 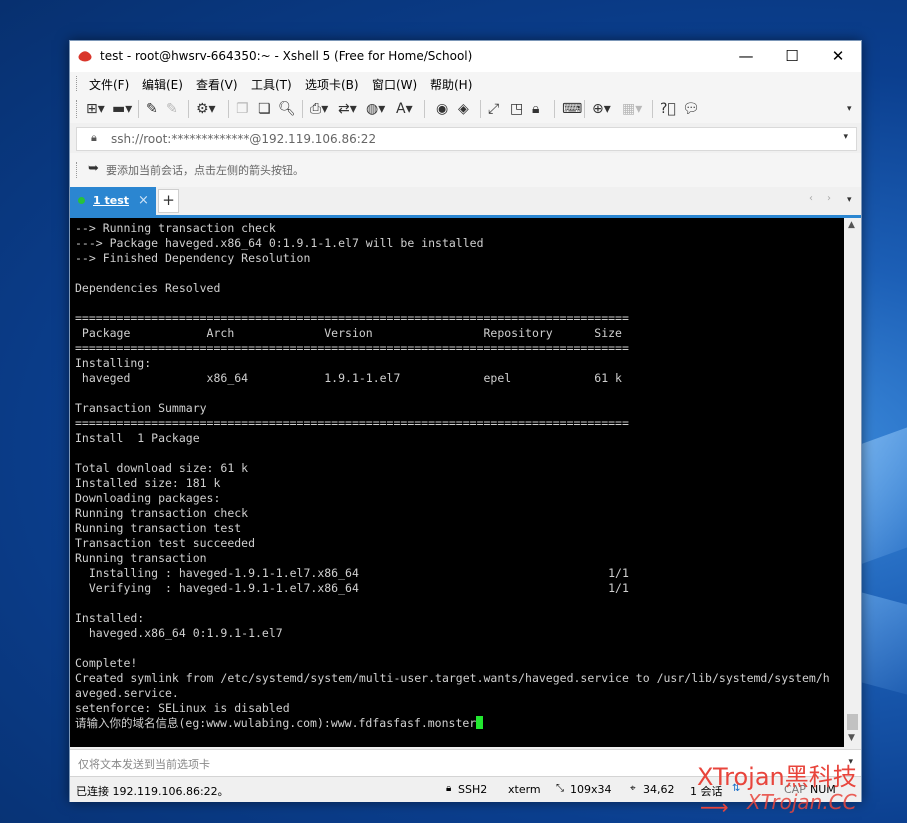 What do you see at coordinates (480, 722) in the screenshot?
I see `terminal-cursor` at bounding box center [480, 722].